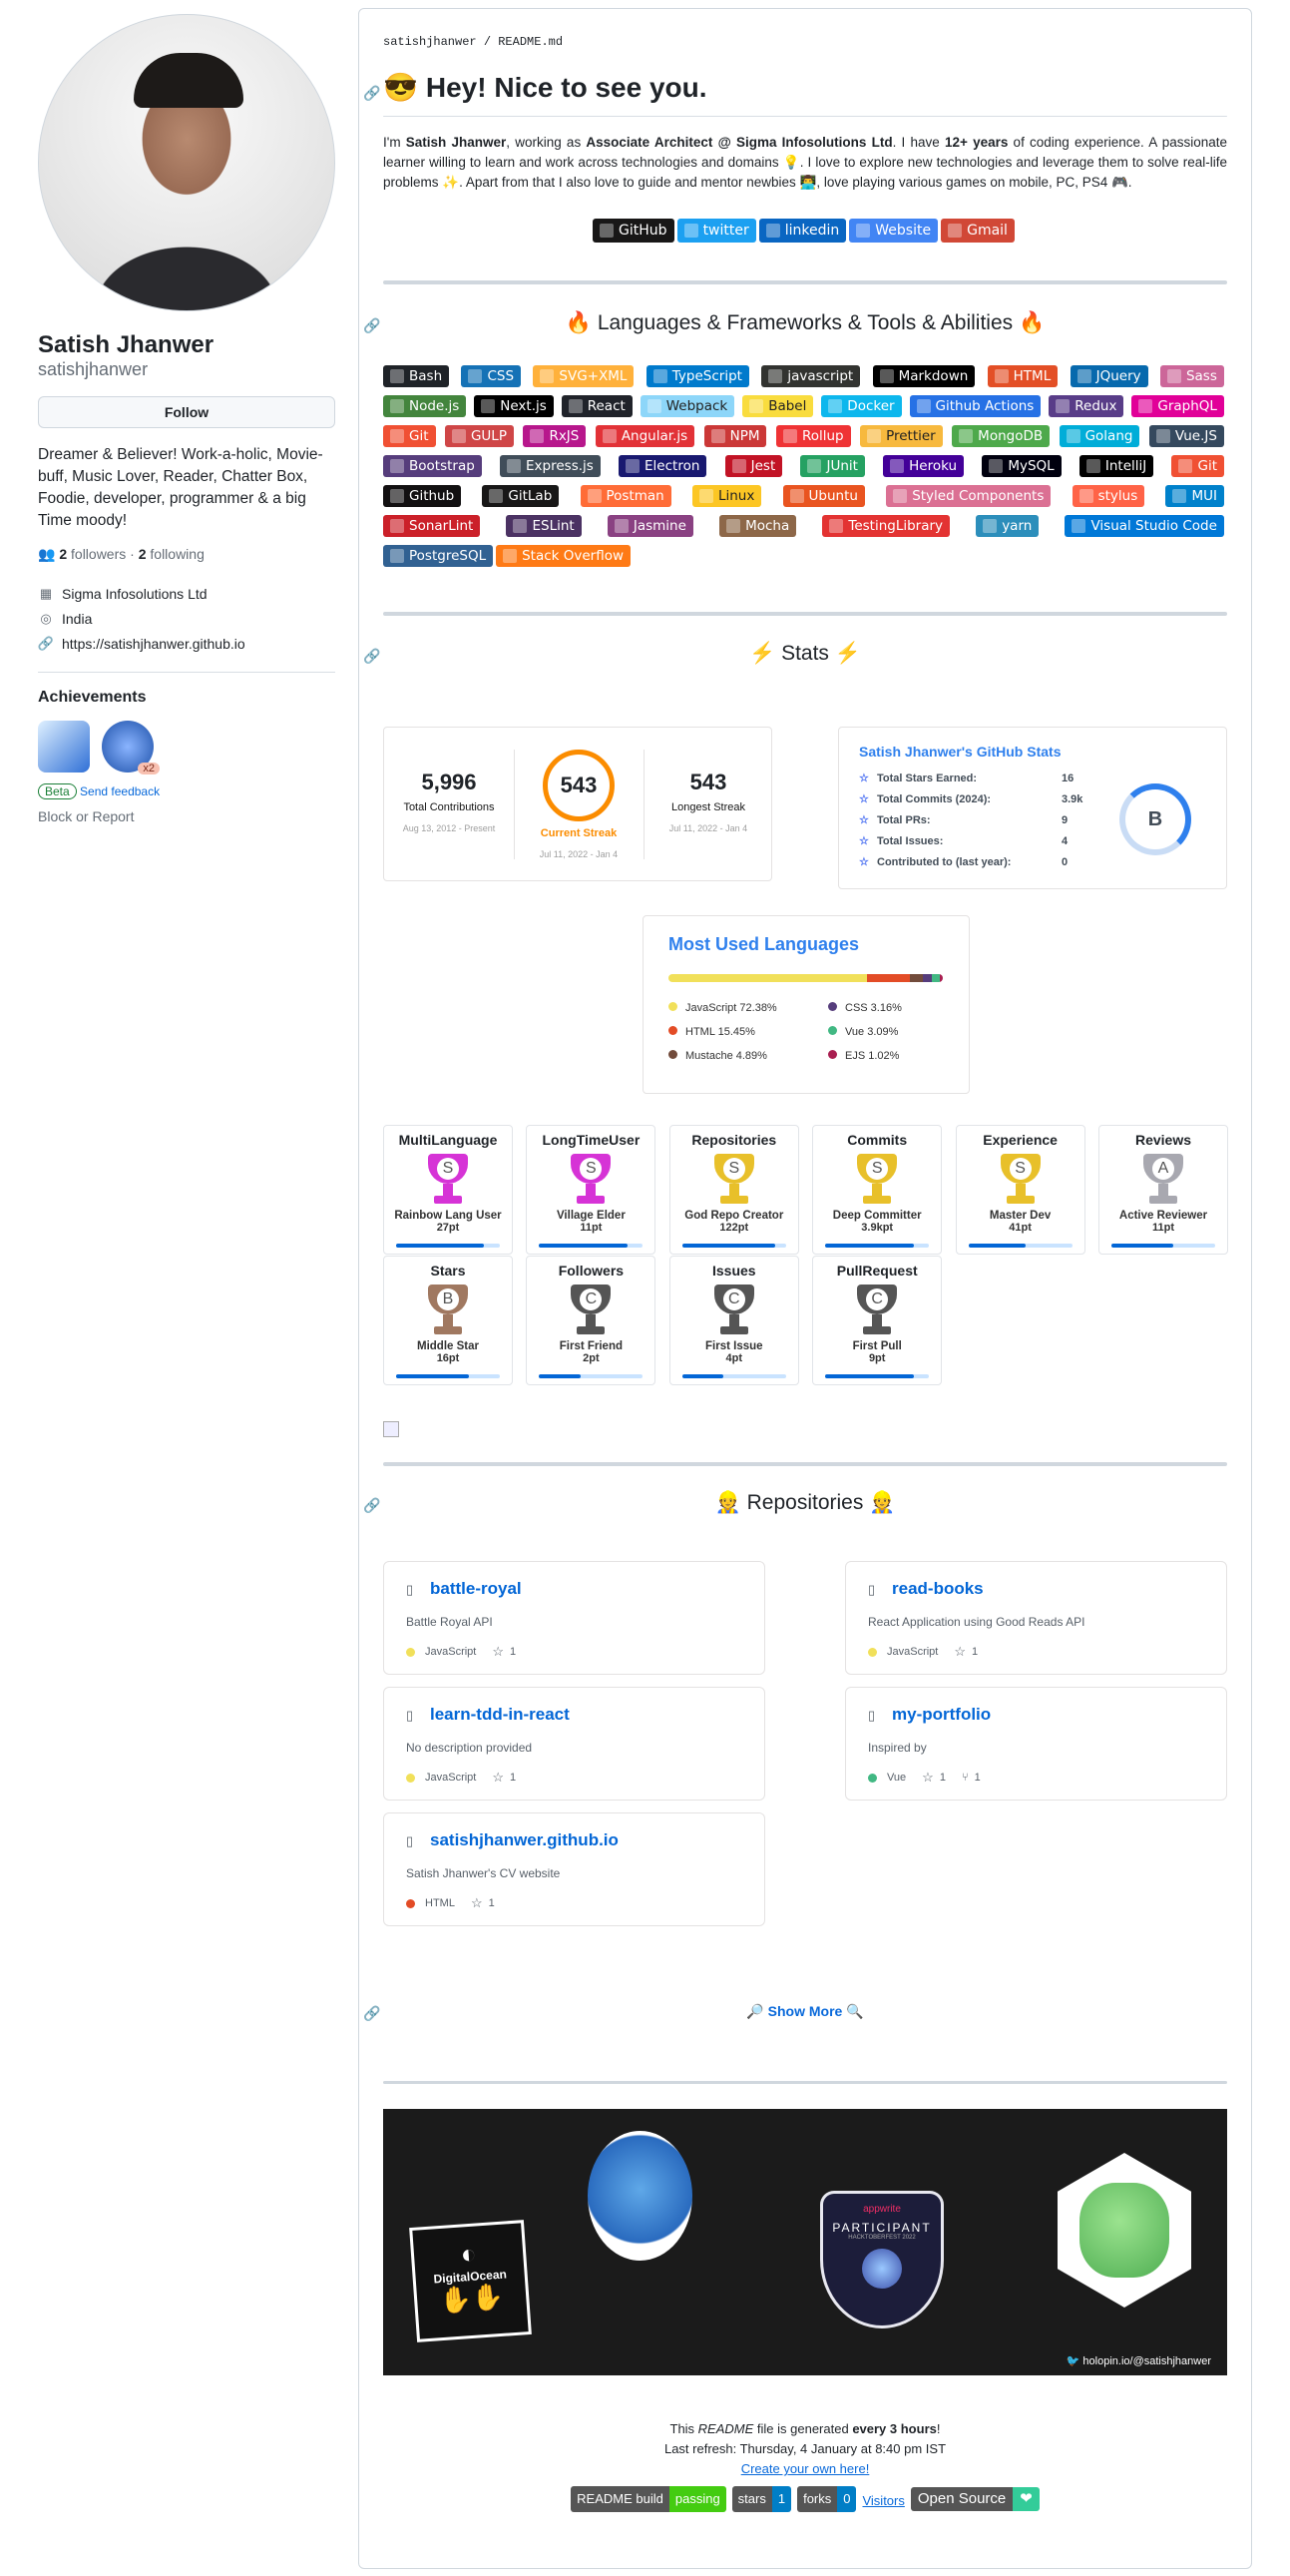  Describe the element at coordinates (425, 406) in the screenshot. I see `skill-badge: Node.js` at that location.